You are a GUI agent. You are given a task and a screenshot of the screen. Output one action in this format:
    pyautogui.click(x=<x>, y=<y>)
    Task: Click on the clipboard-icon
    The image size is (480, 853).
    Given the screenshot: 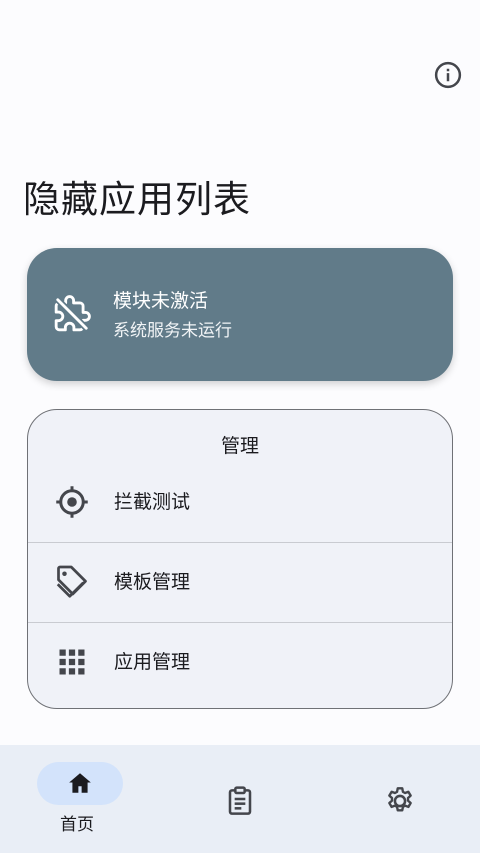 What is the action you would take?
    pyautogui.click(x=240, y=800)
    